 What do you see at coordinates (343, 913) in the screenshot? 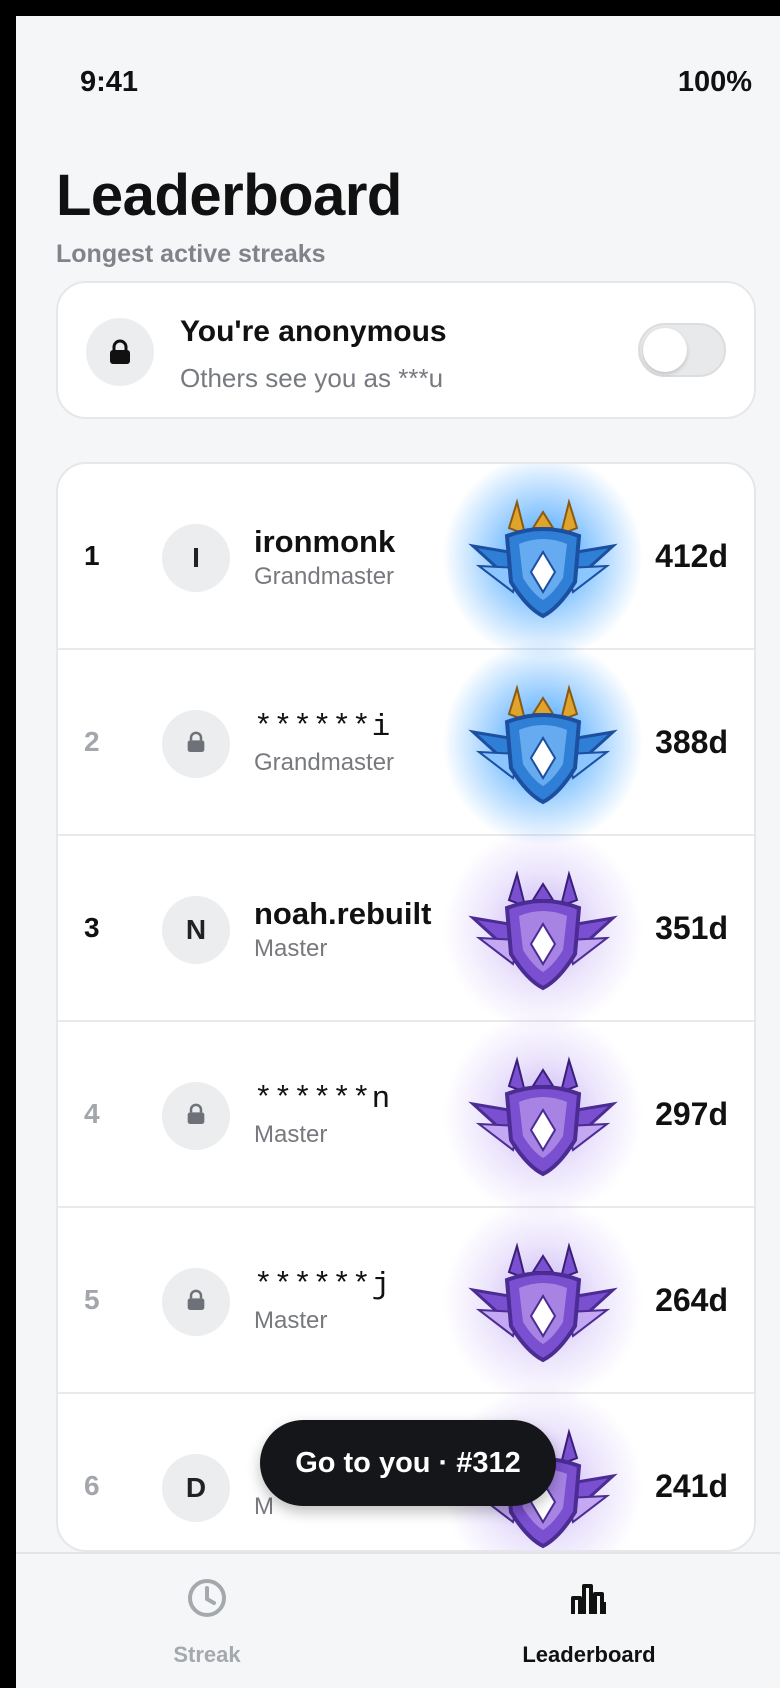
I see `row-username: noah.rebuilt` at bounding box center [343, 913].